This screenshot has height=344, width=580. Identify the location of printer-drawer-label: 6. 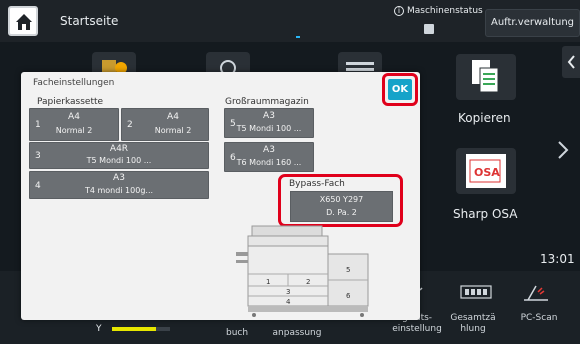
(348, 296).